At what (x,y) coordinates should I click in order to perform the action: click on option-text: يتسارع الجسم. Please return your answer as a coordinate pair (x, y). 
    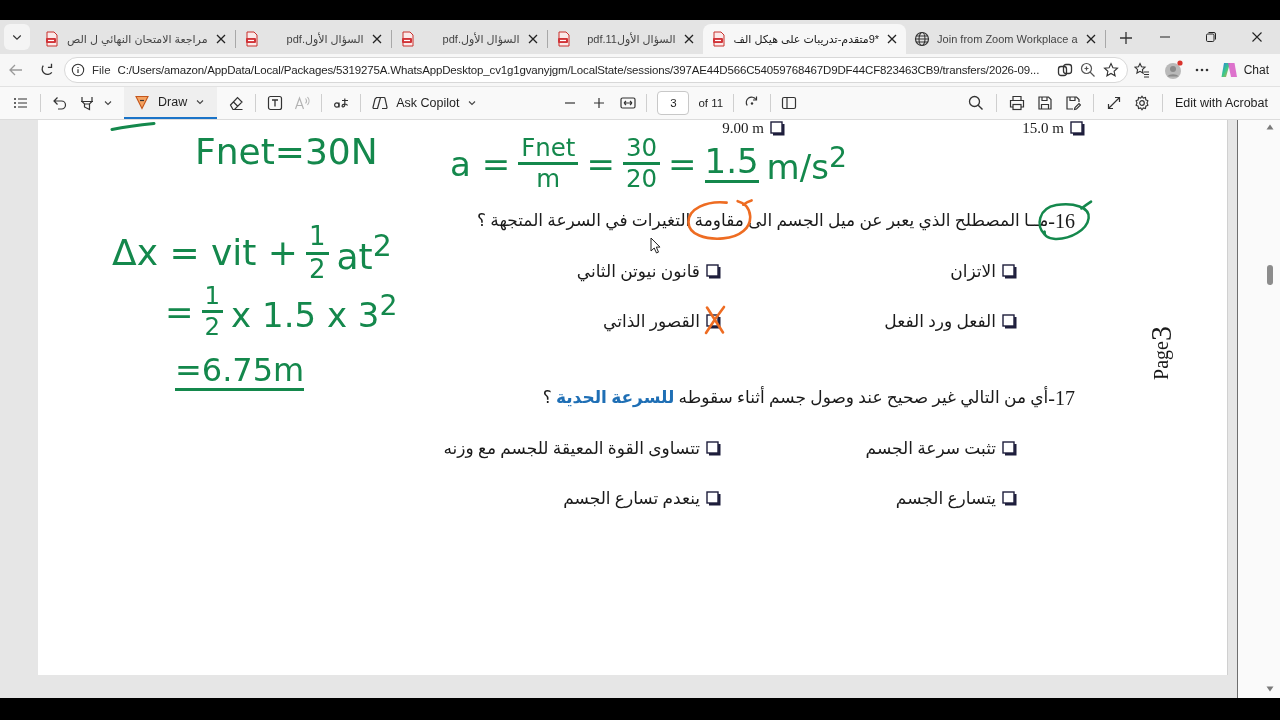
    Looking at the image, I should click on (945, 498).